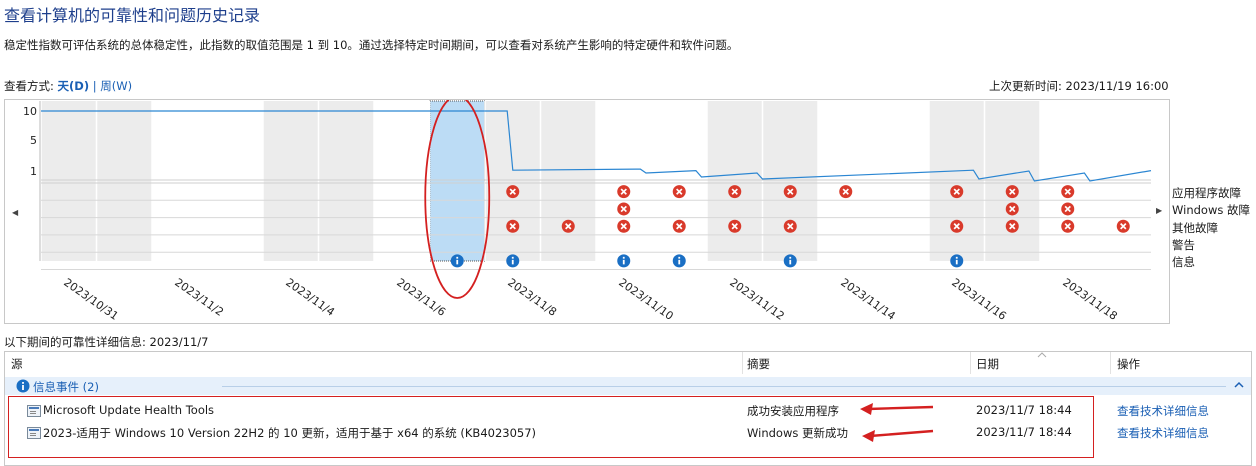 The width and height of the screenshot is (1256, 466). I want to click on date-tick-label: 2023/11/12, so click(756, 299).